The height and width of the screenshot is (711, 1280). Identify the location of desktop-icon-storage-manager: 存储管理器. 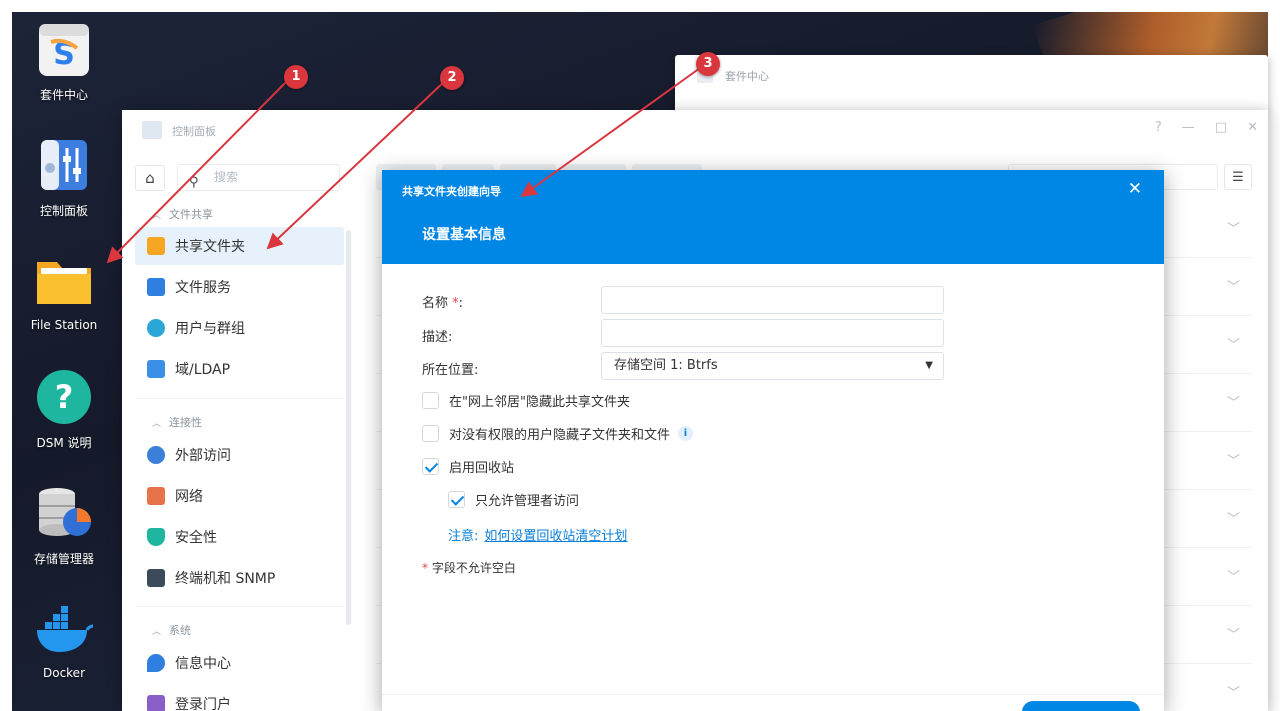
(64, 524).